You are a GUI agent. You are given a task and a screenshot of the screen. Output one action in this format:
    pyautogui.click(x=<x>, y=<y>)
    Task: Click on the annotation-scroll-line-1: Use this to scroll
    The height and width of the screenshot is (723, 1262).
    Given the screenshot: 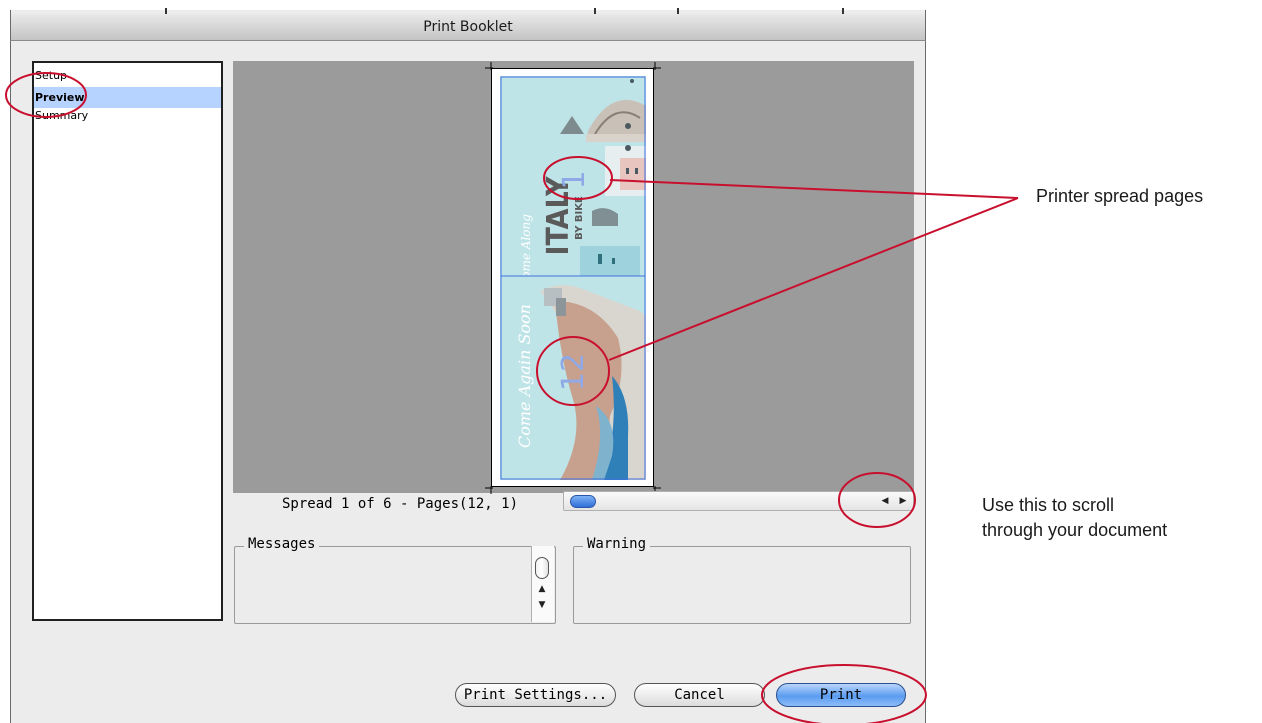 What is the action you would take?
    pyautogui.click(x=1048, y=505)
    